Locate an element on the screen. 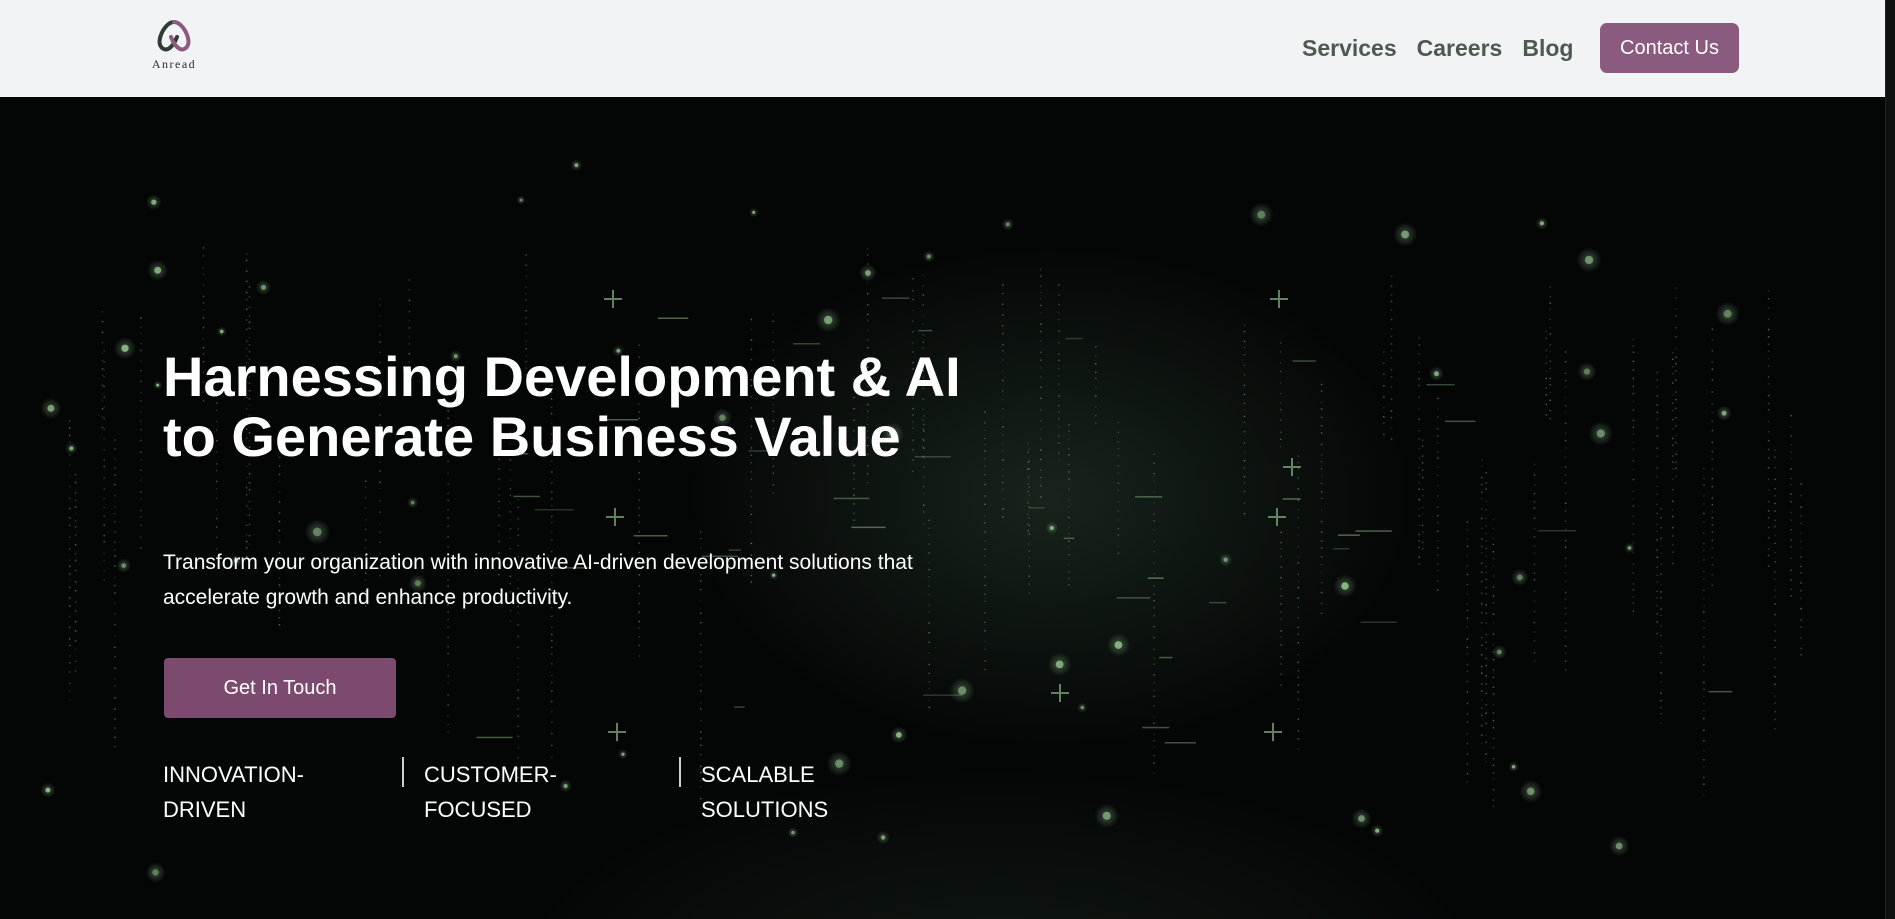 This screenshot has height=919, width=1895. feature-label-line2: DRIVEN is located at coordinates (205, 809).